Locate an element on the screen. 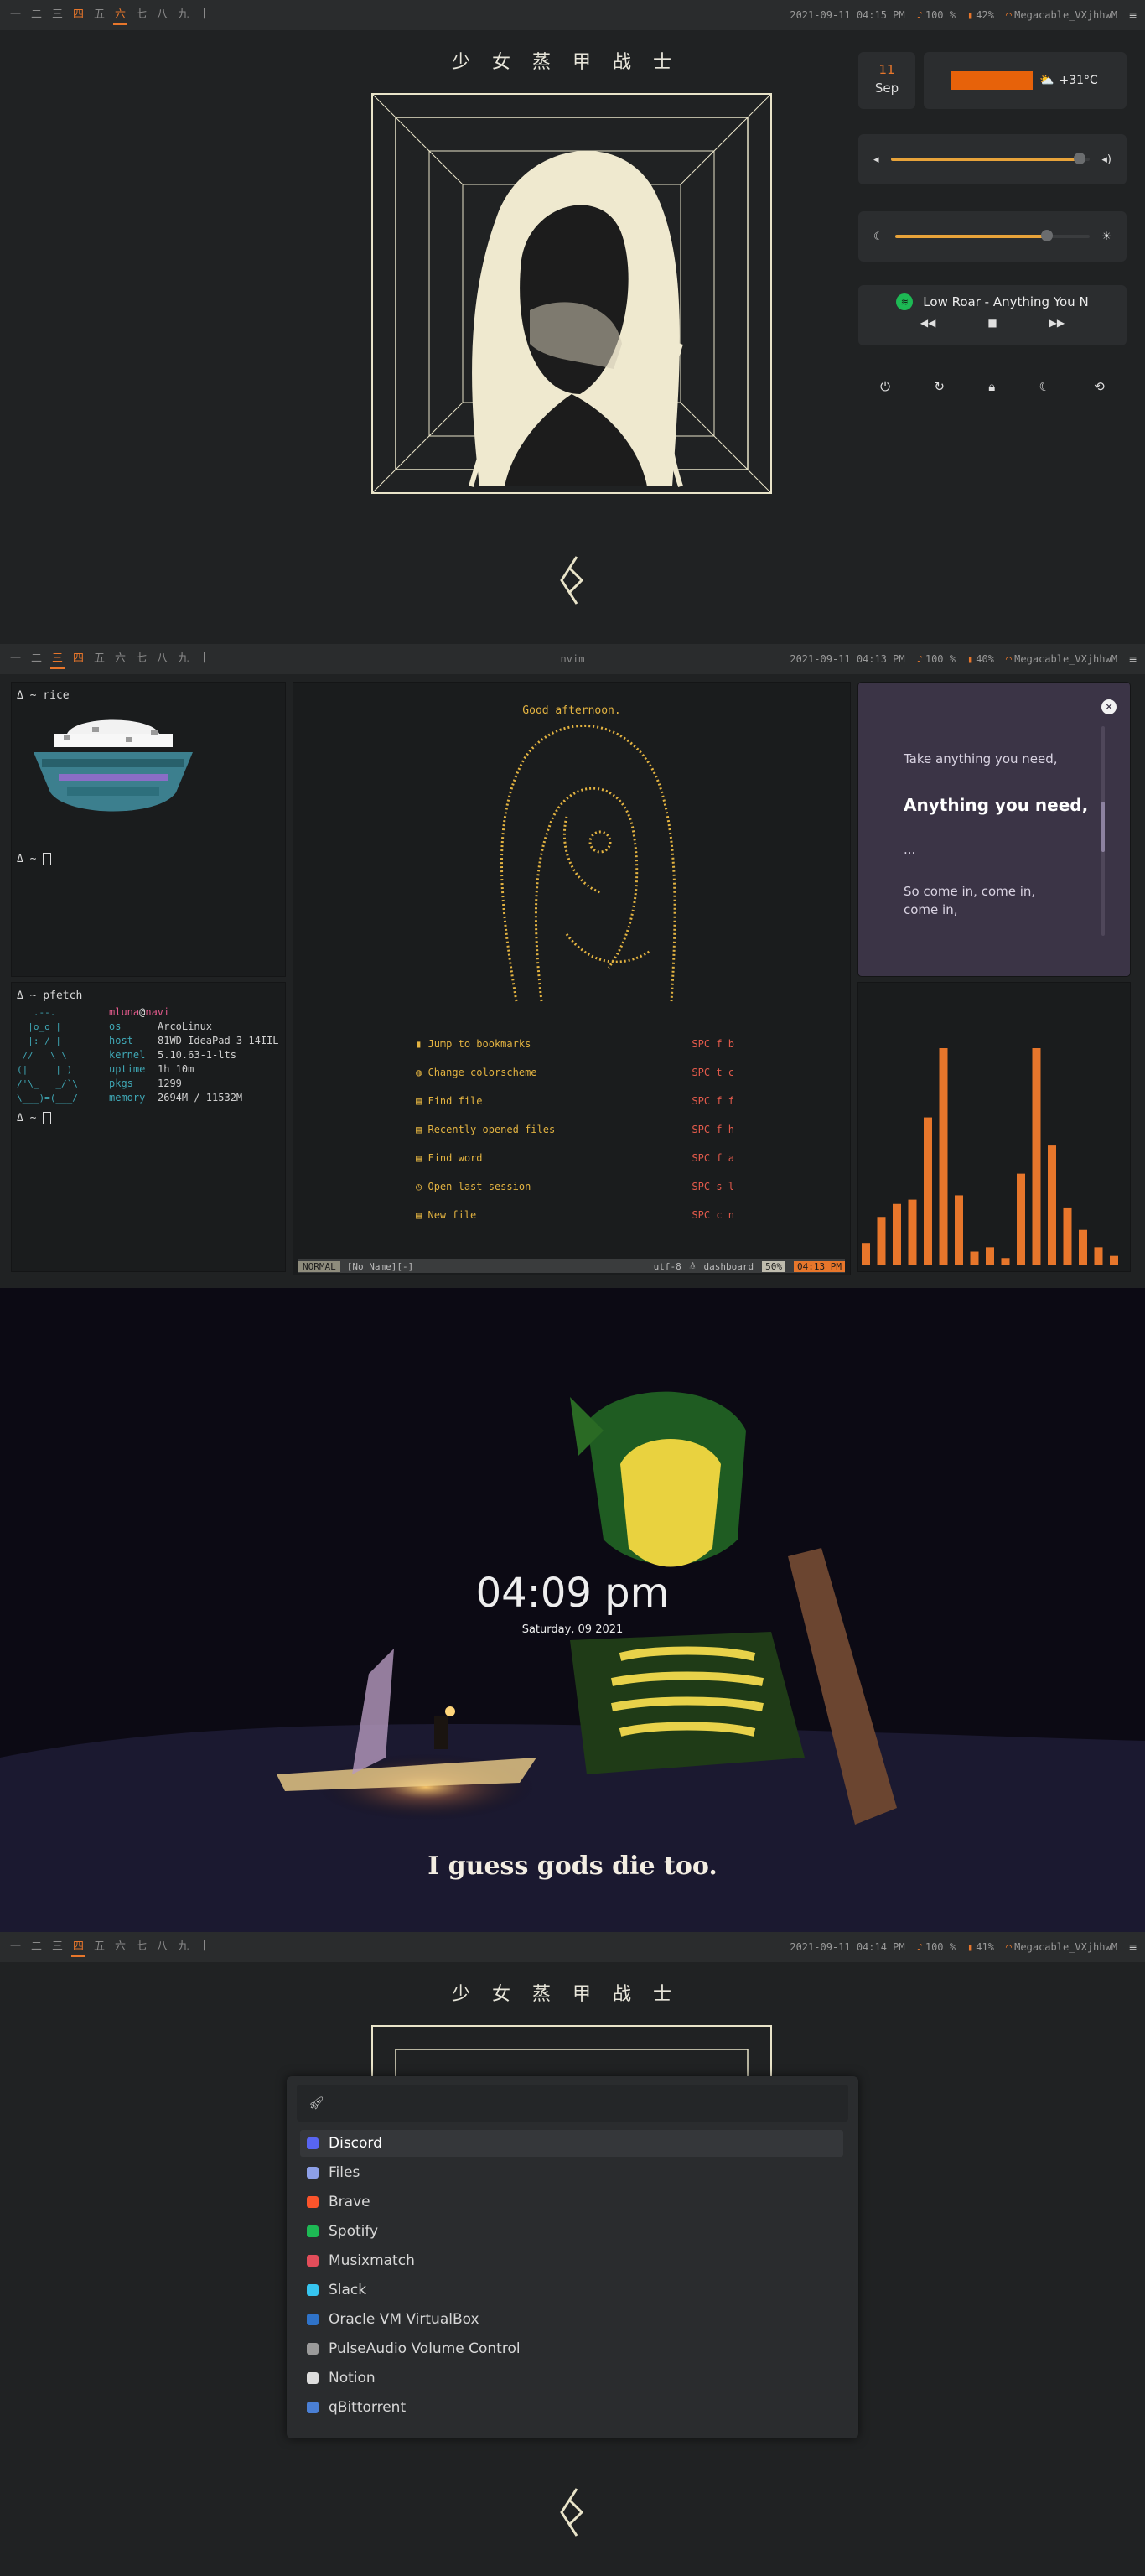  dashboard-item: ▤ New file SPC c n is located at coordinates (575, 1215).